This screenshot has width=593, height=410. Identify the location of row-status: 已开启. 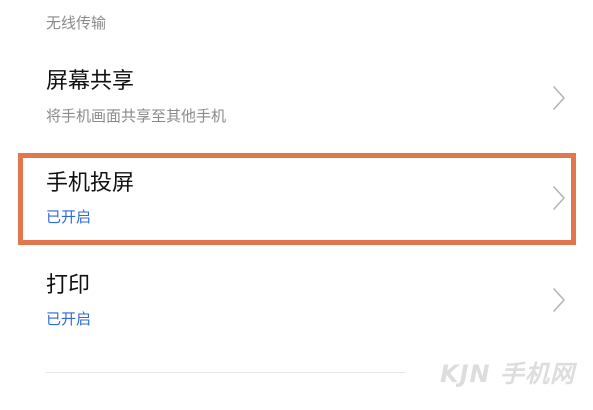
(69, 319).